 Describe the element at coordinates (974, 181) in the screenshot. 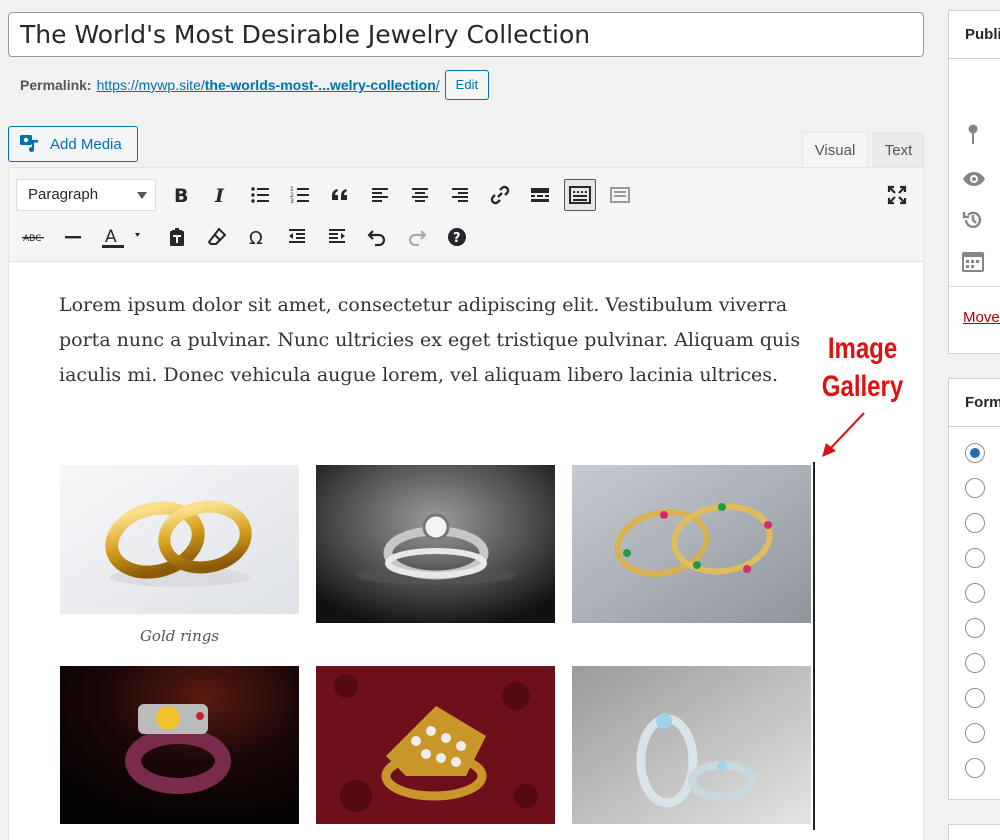

I see `visibility-eye-icon` at that location.